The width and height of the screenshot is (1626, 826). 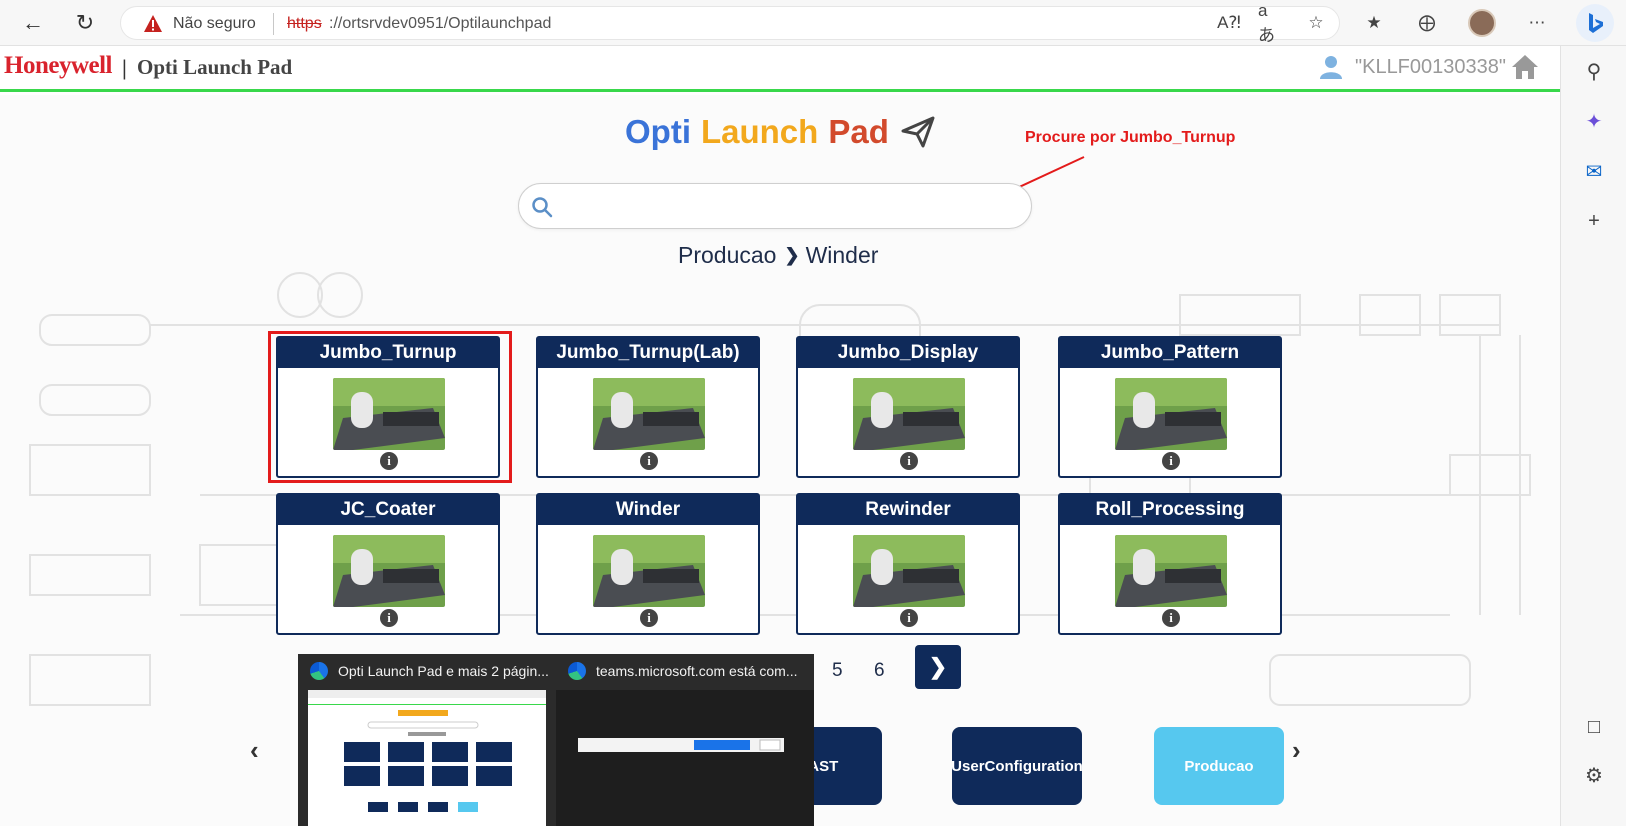 What do you see at coordinates (1525, 67) in the screenshot?
I see `home-icon` at bounding box center [1525, 67].